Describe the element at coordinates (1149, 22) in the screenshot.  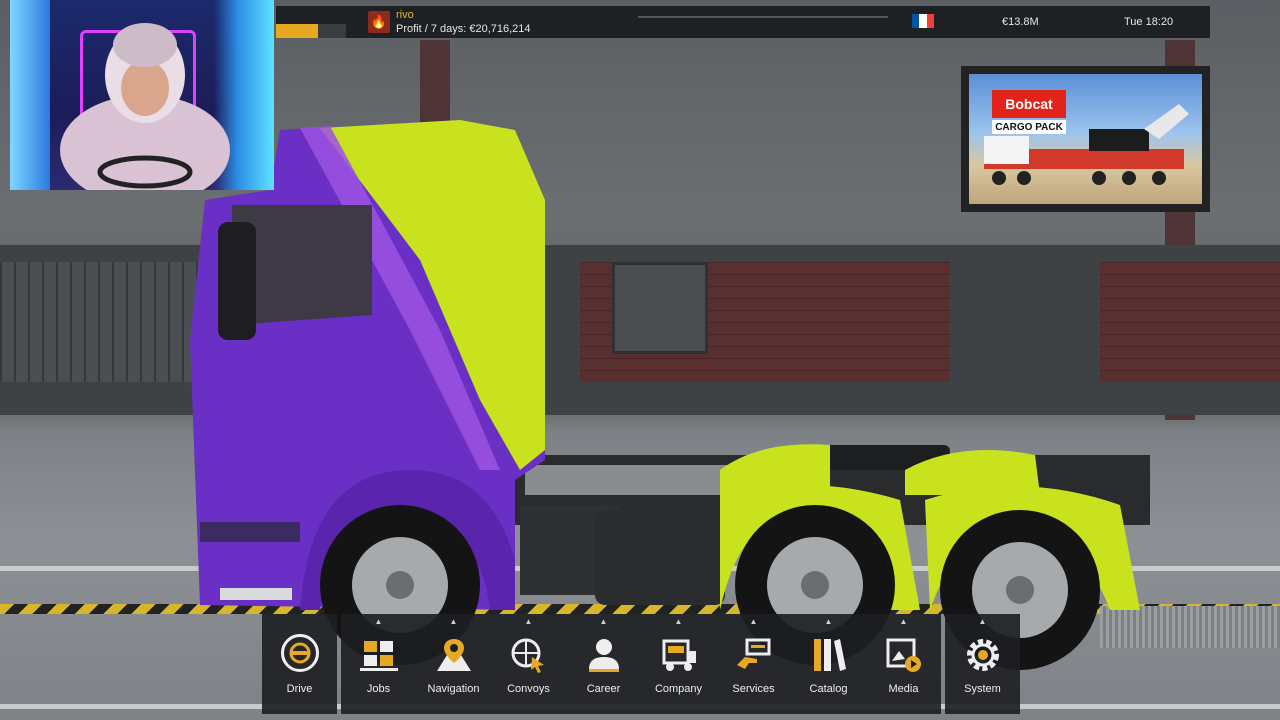
I see `game-clock: Tue 18:20` at that location.